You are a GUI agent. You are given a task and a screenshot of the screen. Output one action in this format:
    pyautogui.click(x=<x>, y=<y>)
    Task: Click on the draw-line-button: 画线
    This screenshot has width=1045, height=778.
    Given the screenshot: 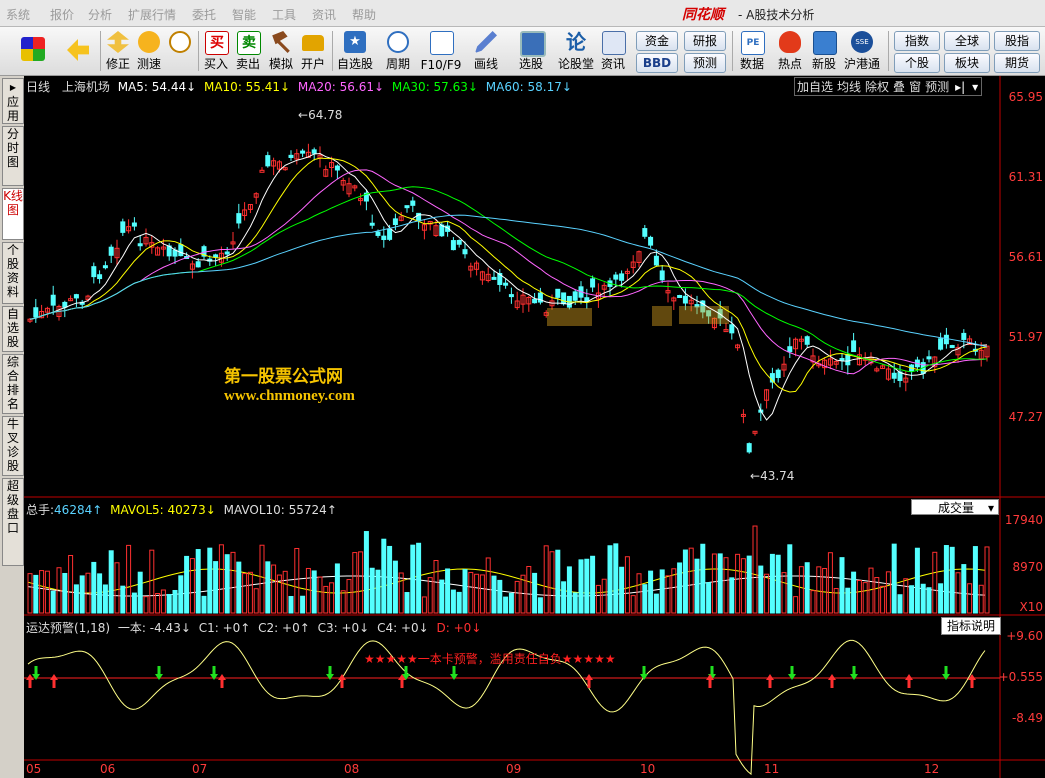 What is the action you would take?
    pyautogui.click(x=486, y=51)
    